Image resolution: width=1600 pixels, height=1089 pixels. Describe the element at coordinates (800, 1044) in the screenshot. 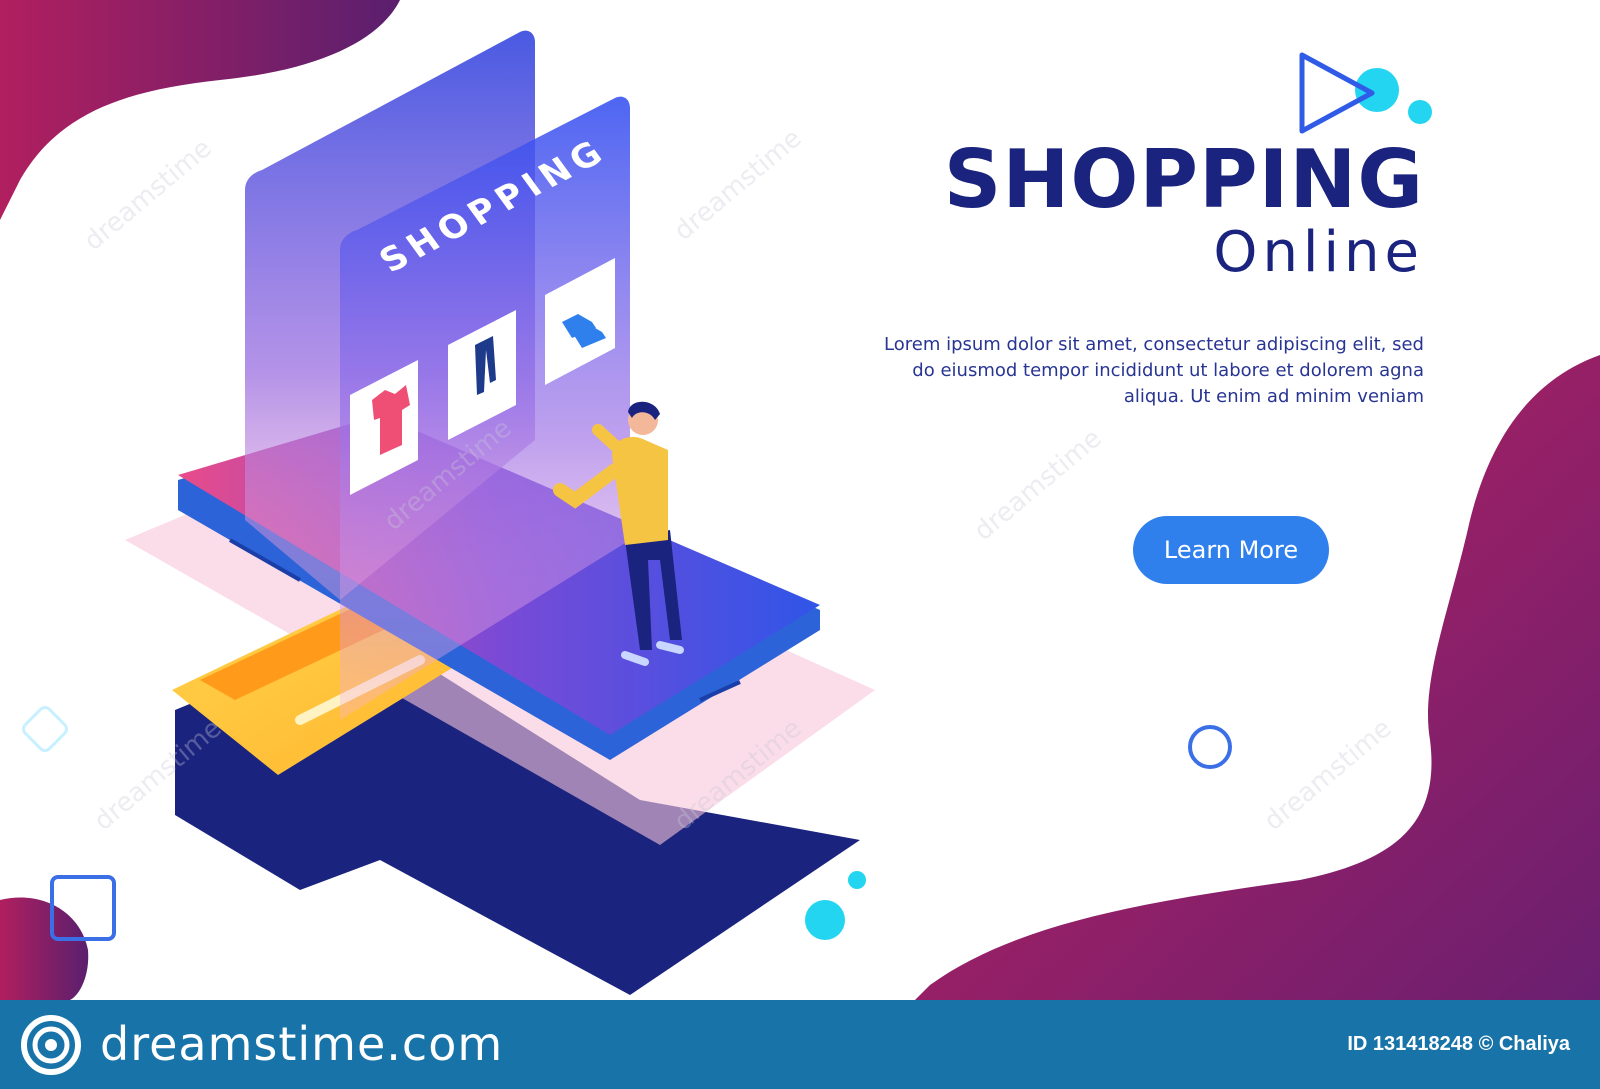

I see `footer-bar: dreamstime.com ID 131418248 © Chaliya` at that location.